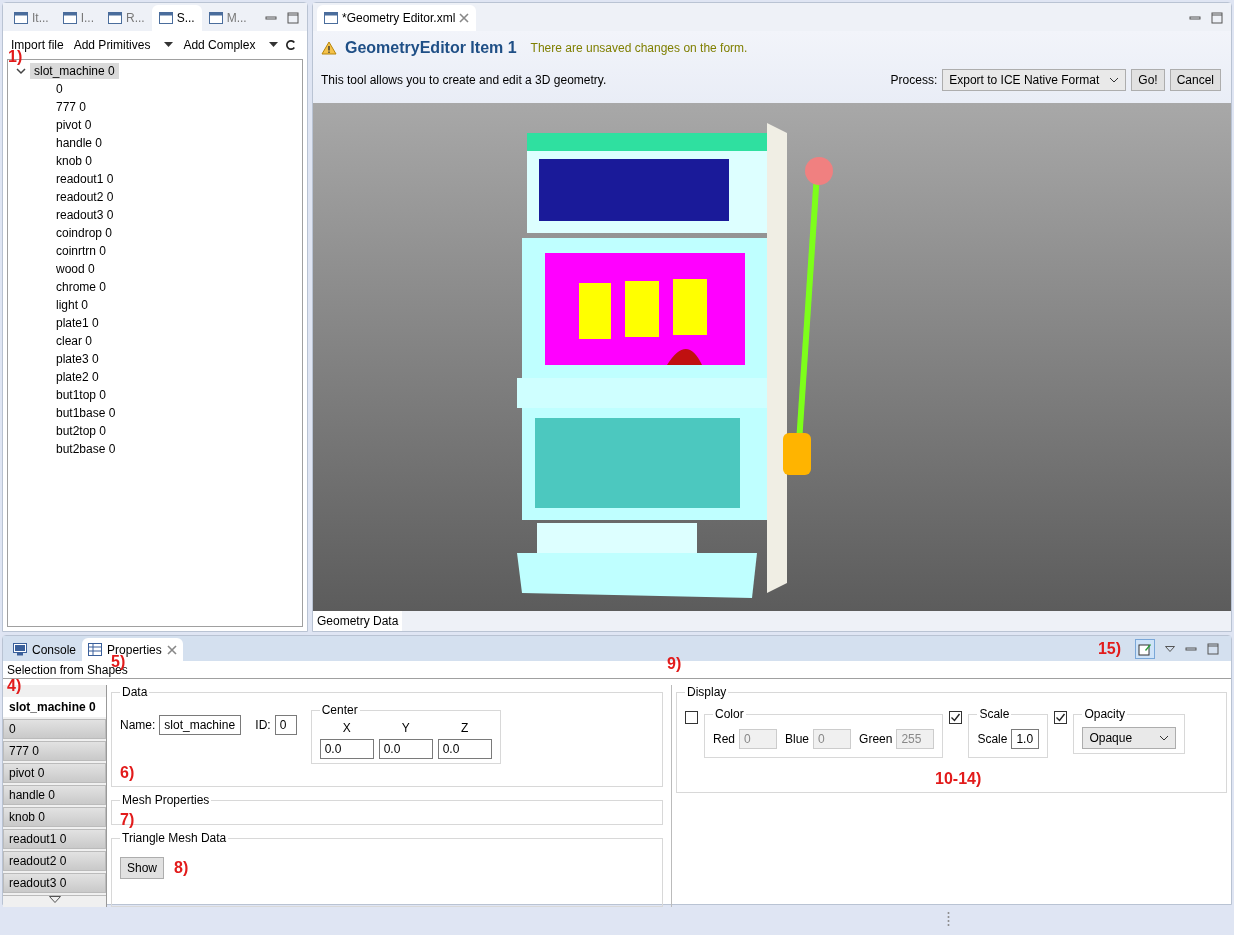  I want to click on input-field: slot_machine, so click(200, 725).